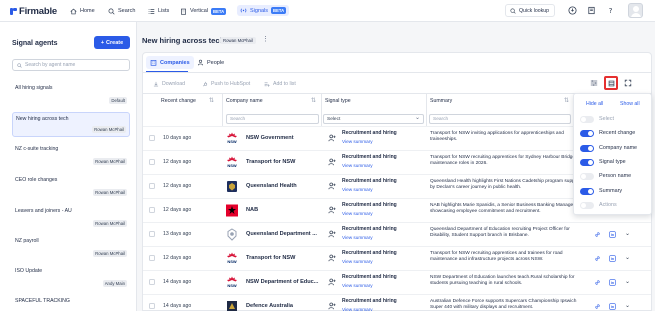 The width and height of the screenshot is (655, 311). What do you see at coordinates (71, 94) in the screenshot?
I see `agent-item: All hiring signals Default` at bounding box center [71, 94].